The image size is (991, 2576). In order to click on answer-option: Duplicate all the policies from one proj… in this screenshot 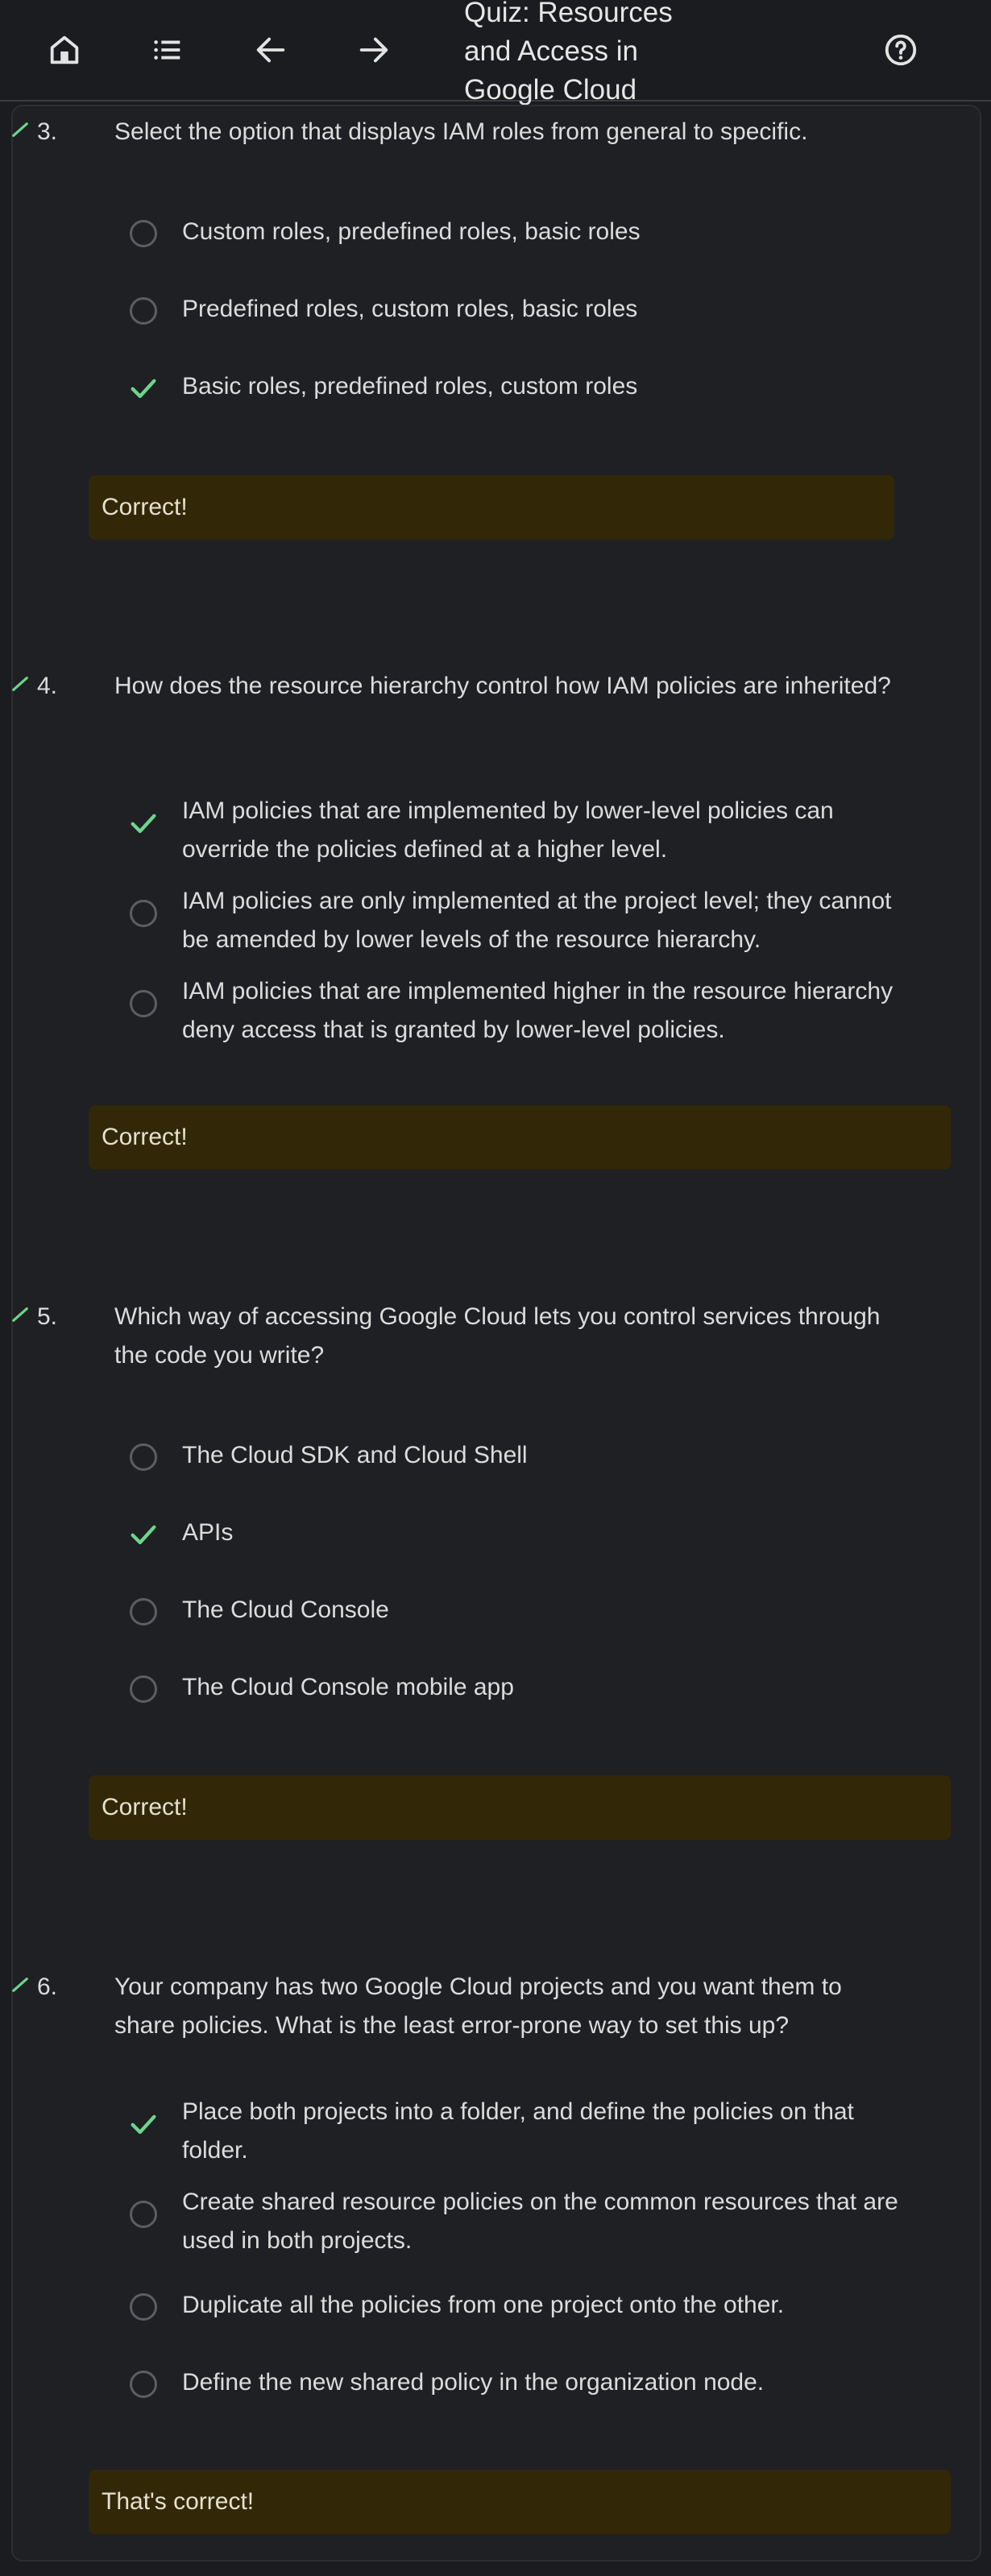, I will do `click(544, 2305)`.